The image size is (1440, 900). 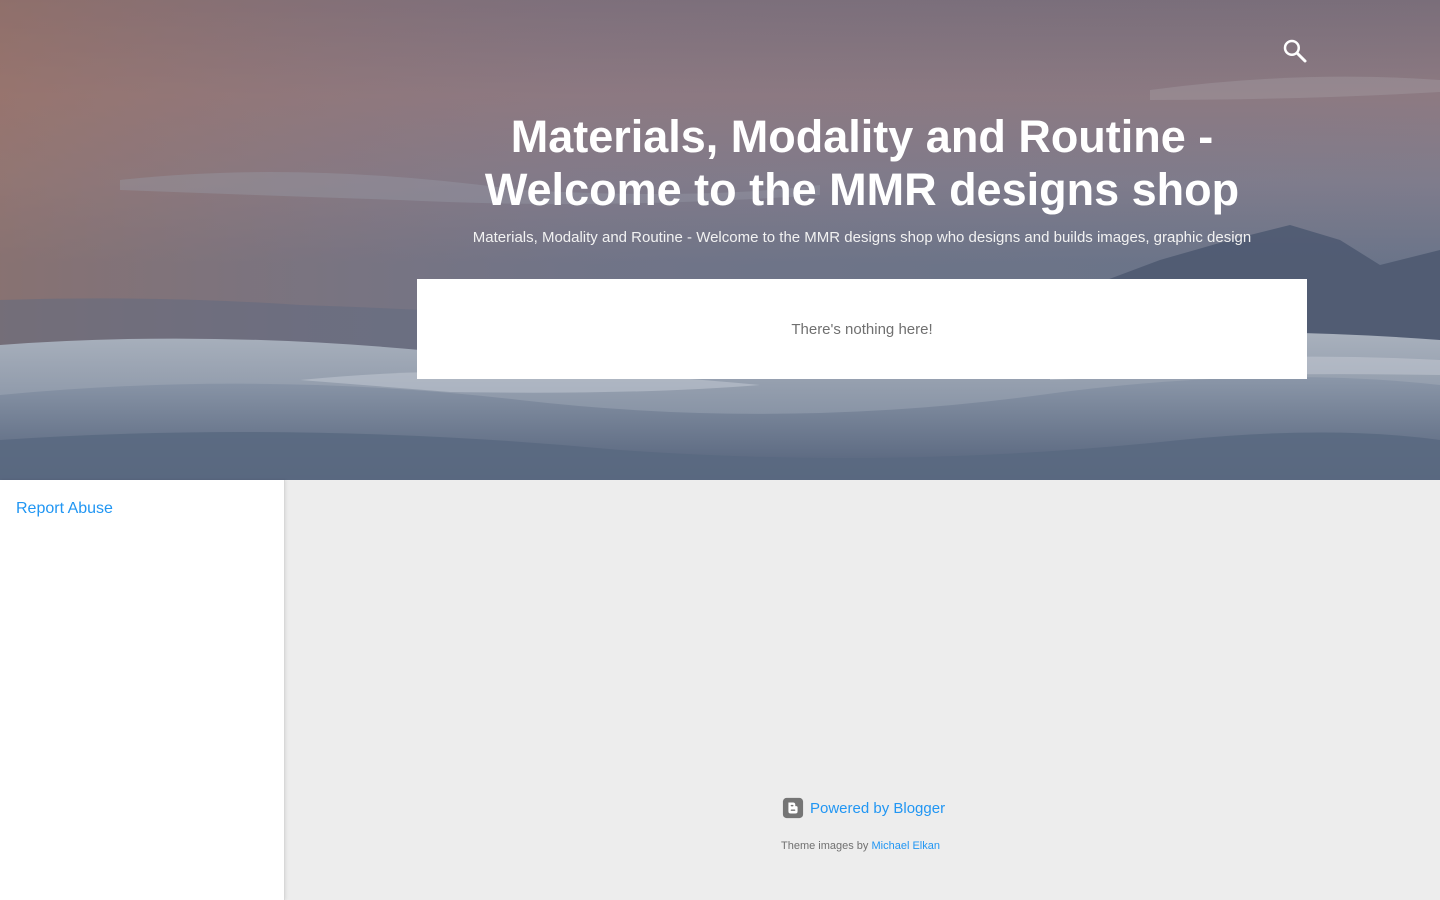 I want to click on theme-credit-author-link: Michael Elkan, so click(x=906, y=846).